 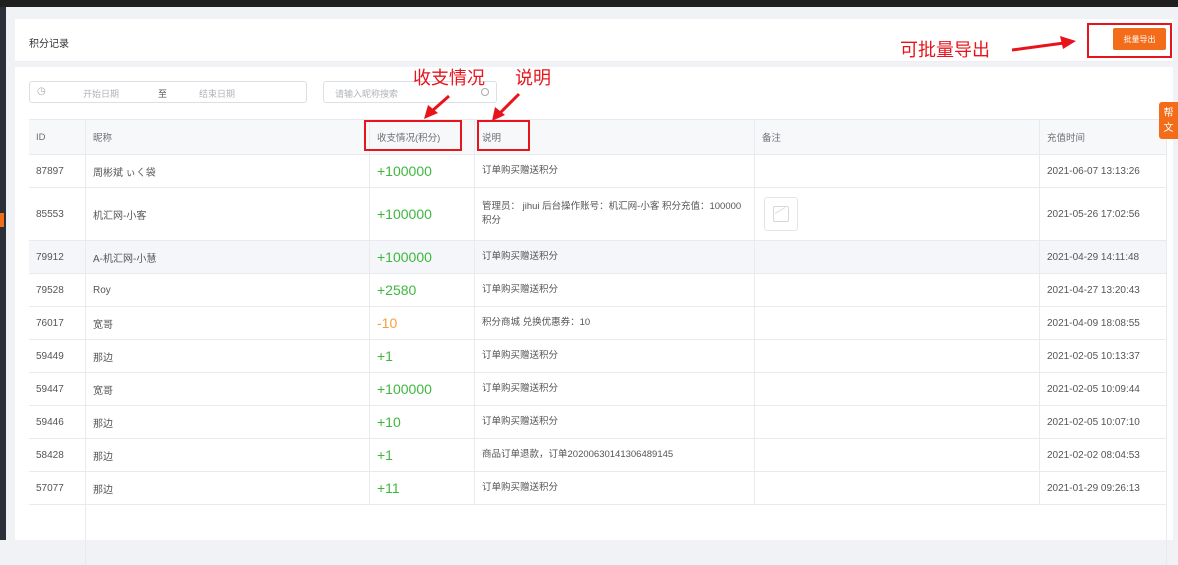 I want to click on annotation-arrows, so click(x=750, y=78).